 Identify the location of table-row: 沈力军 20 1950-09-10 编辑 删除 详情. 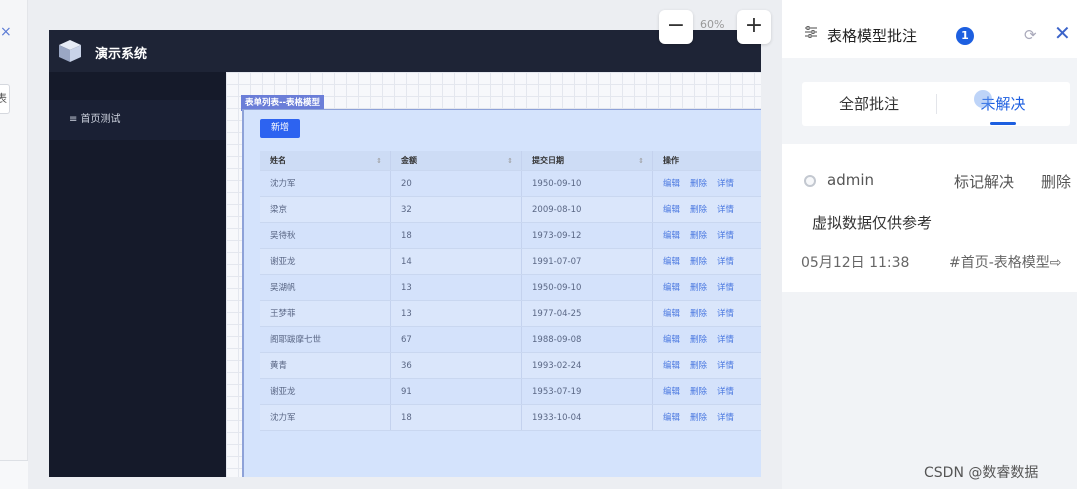
(510, 184).